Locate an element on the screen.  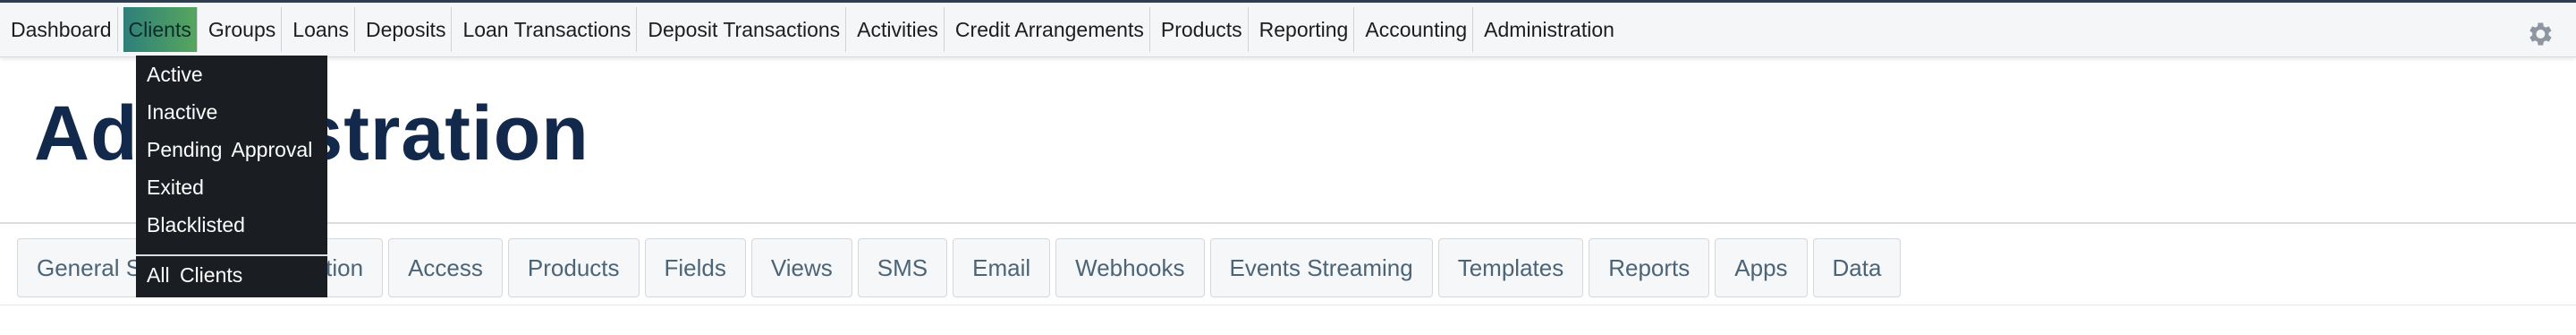
nav-dashboard: Dashboard is located at coordinates (61, 29).